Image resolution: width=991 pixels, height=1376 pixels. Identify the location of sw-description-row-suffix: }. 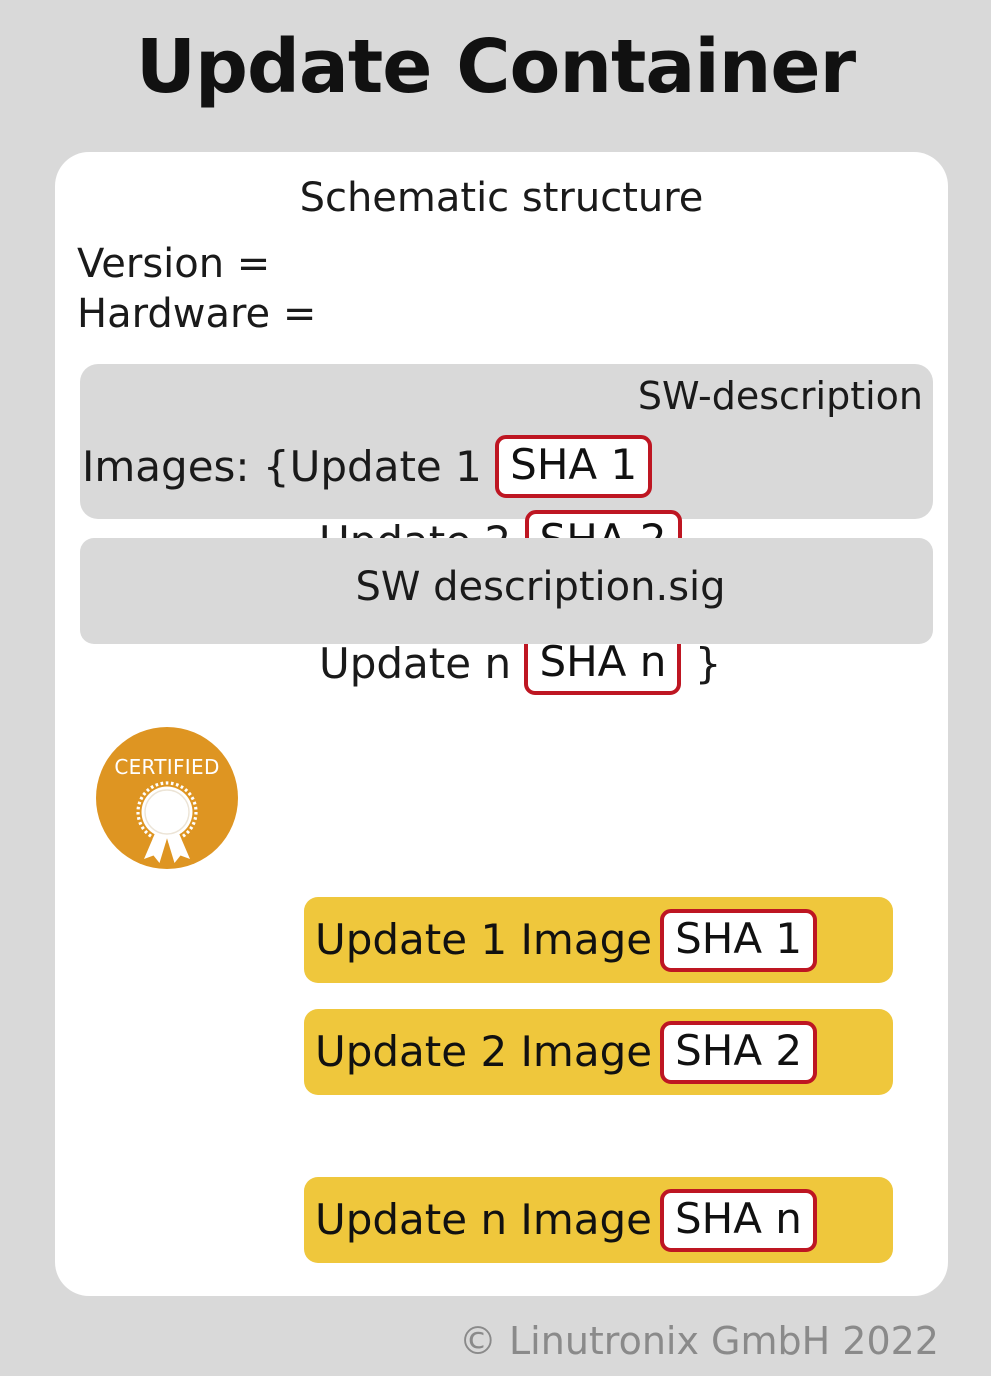
(701, 663).